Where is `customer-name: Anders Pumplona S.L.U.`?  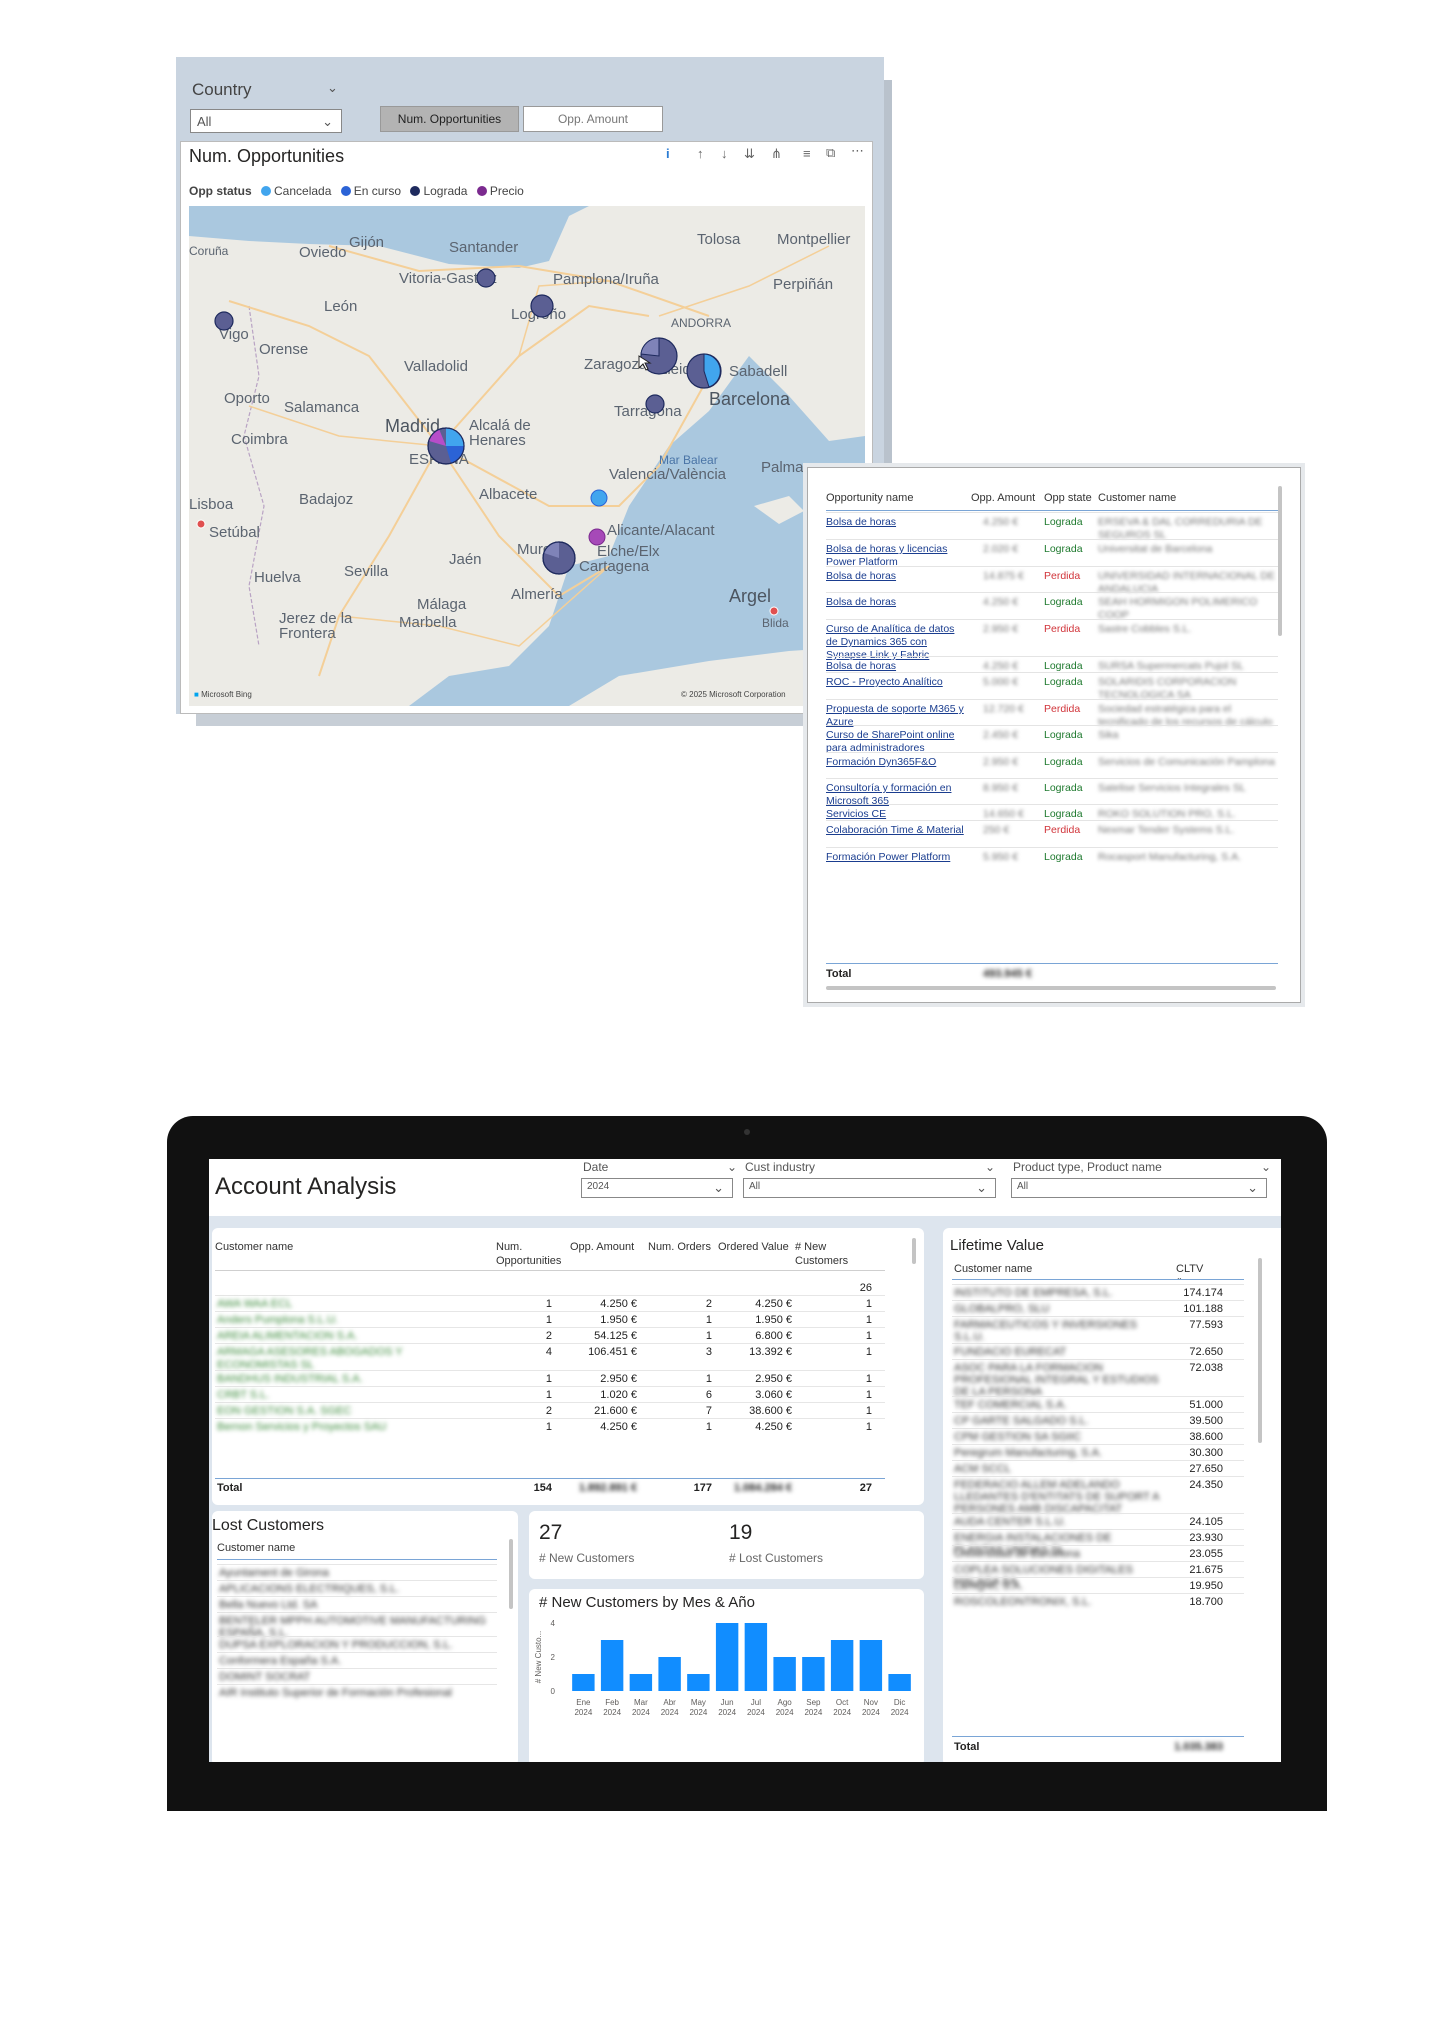 customer-name: Anders Pumplona S.L.U. is located at coordinates (322, 1320).